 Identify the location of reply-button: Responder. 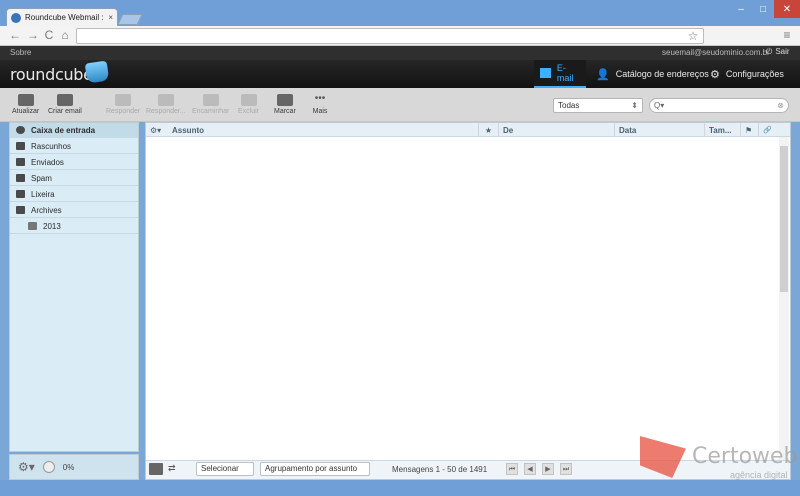
(123, 104).